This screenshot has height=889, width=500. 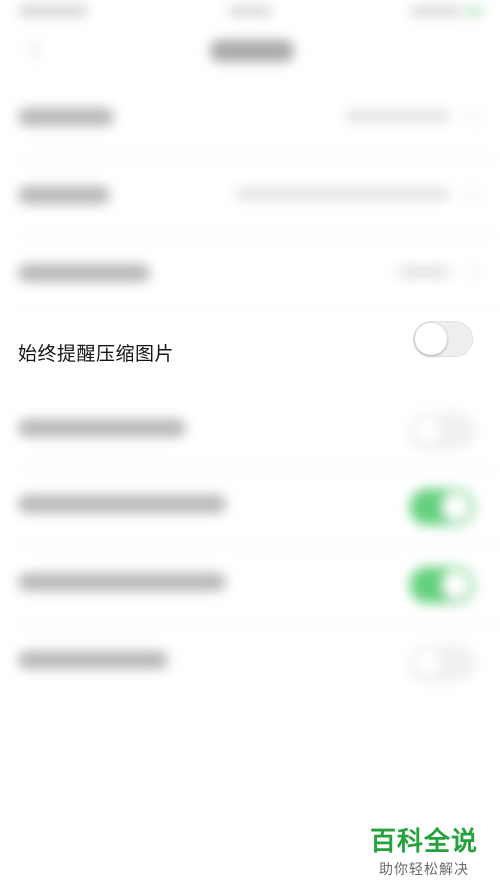 I want to click on watermark-title: 百科全说, so click(x=423, y=842).